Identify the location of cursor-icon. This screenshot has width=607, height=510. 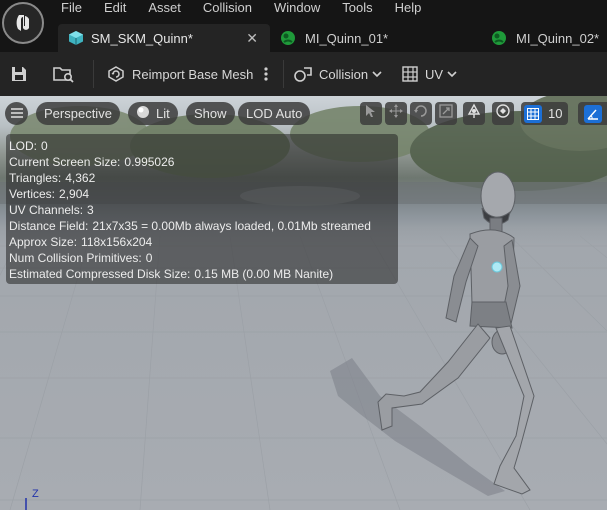
(371, 113).